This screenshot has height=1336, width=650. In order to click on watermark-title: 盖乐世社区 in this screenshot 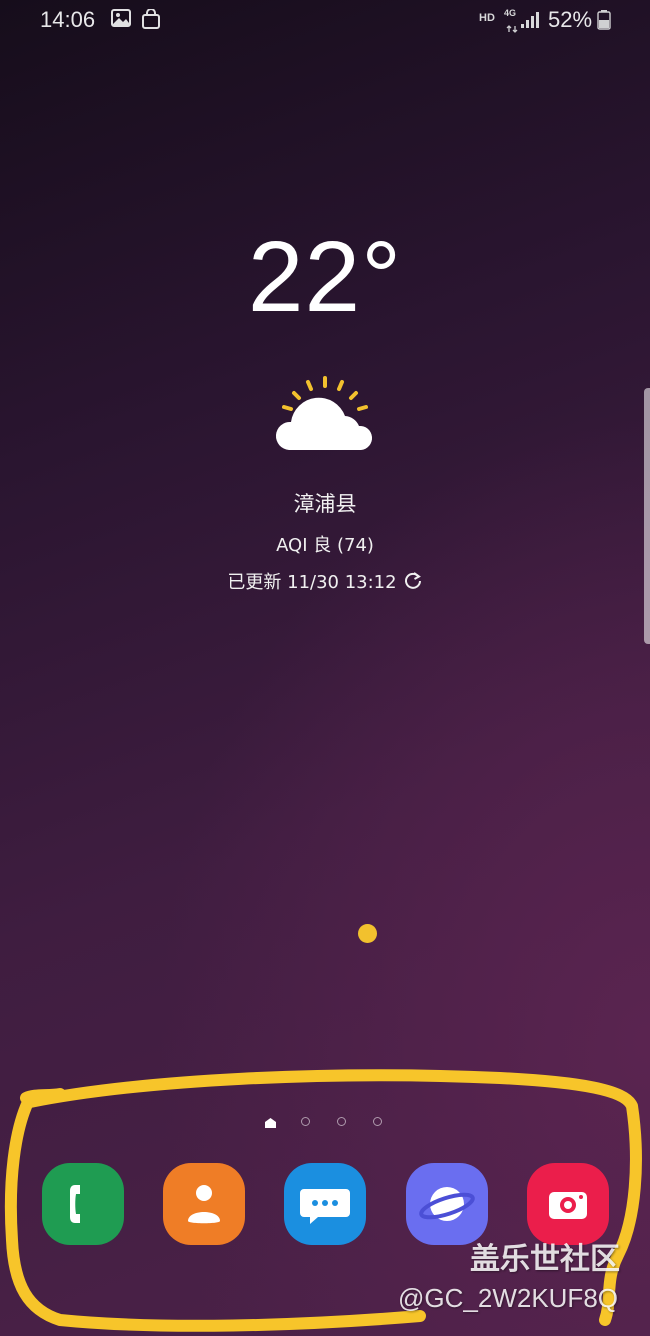, I will do `click(545, 1259)`.